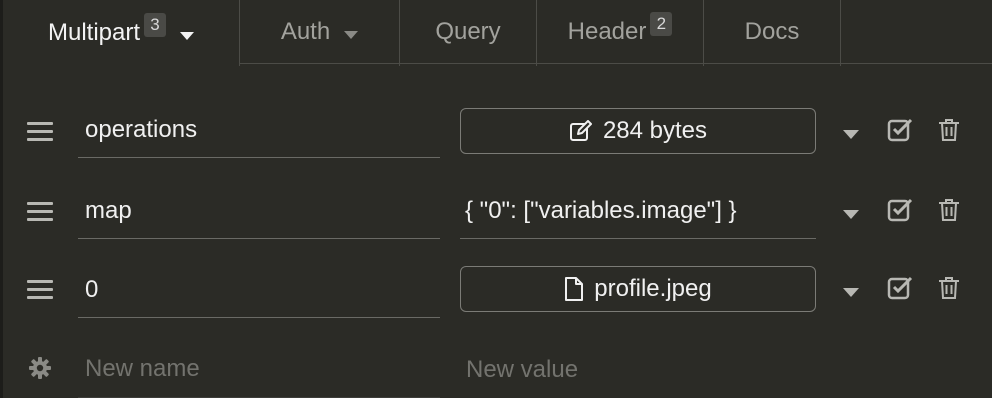 This screenshot has width=992, height=398. Describe the element at coordinates (916, 32) in the screenshot. I see `tab-bar-filler` at that location.